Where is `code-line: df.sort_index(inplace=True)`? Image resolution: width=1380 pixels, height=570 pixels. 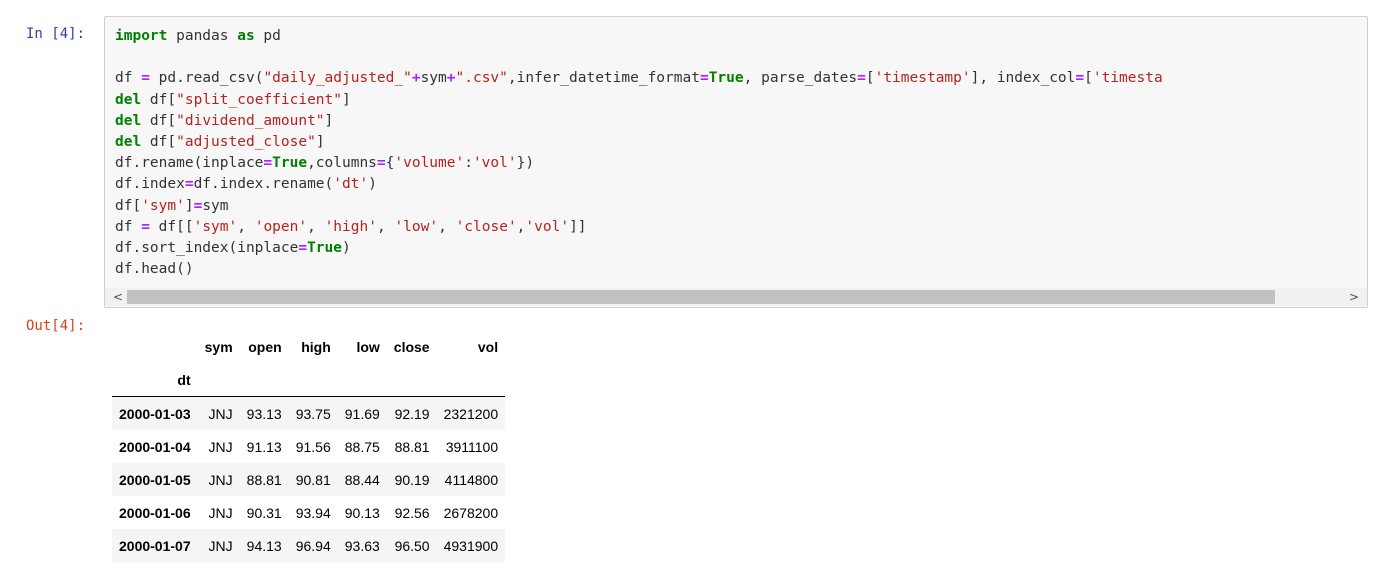
code-line: df.sort_index(inplace=True) is located at coordinates (639, 248).